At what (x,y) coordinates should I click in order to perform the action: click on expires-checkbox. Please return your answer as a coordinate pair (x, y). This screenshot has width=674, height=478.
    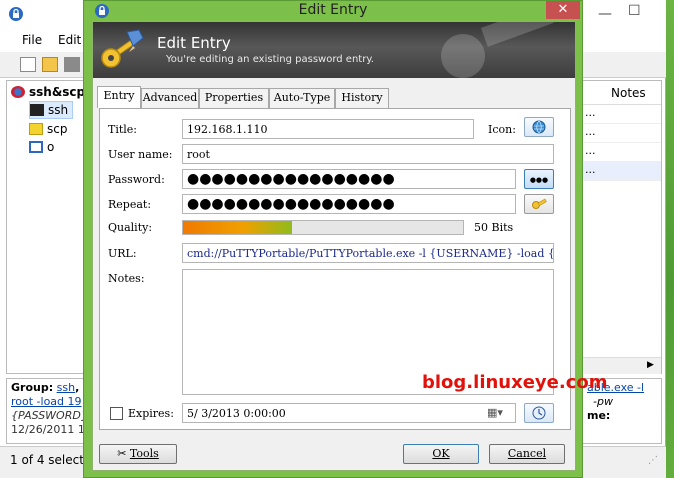
    Looking at the image, I should click on (116, 413).